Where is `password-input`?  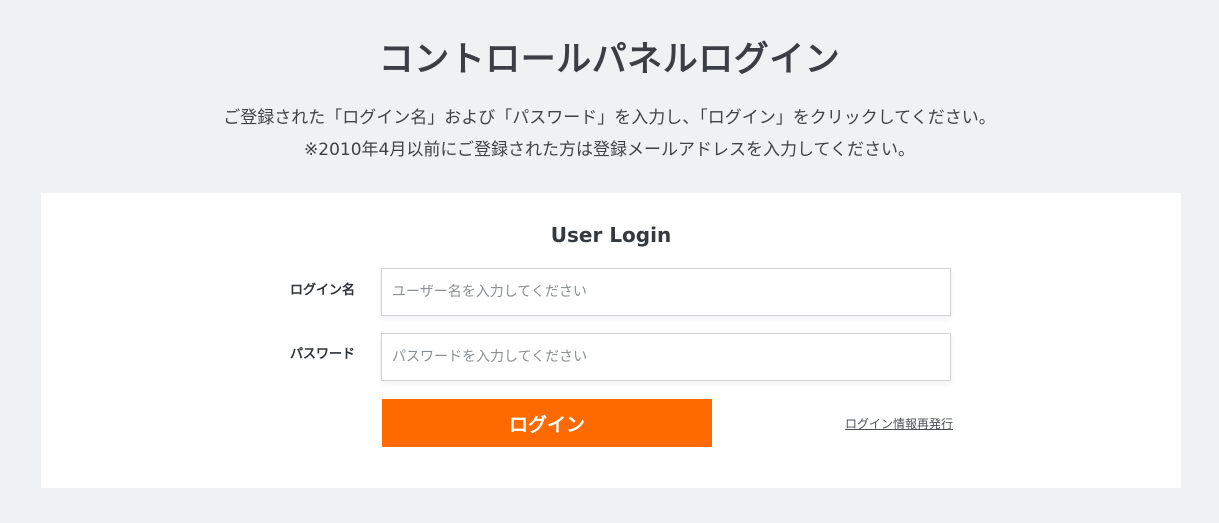
password-input is located at coordinates (666, 357).